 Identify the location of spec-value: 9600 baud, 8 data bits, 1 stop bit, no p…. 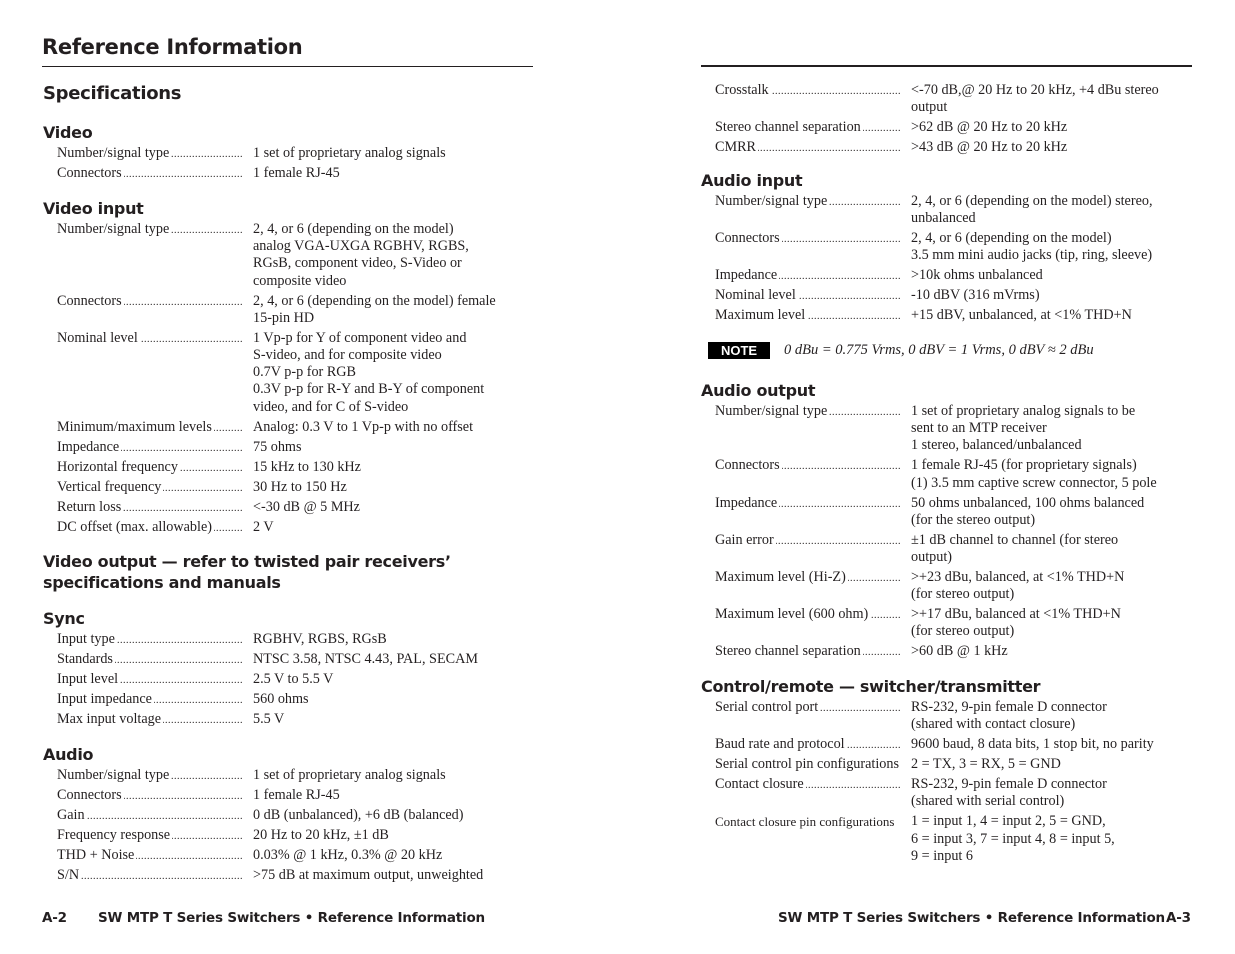
(1066, 744).